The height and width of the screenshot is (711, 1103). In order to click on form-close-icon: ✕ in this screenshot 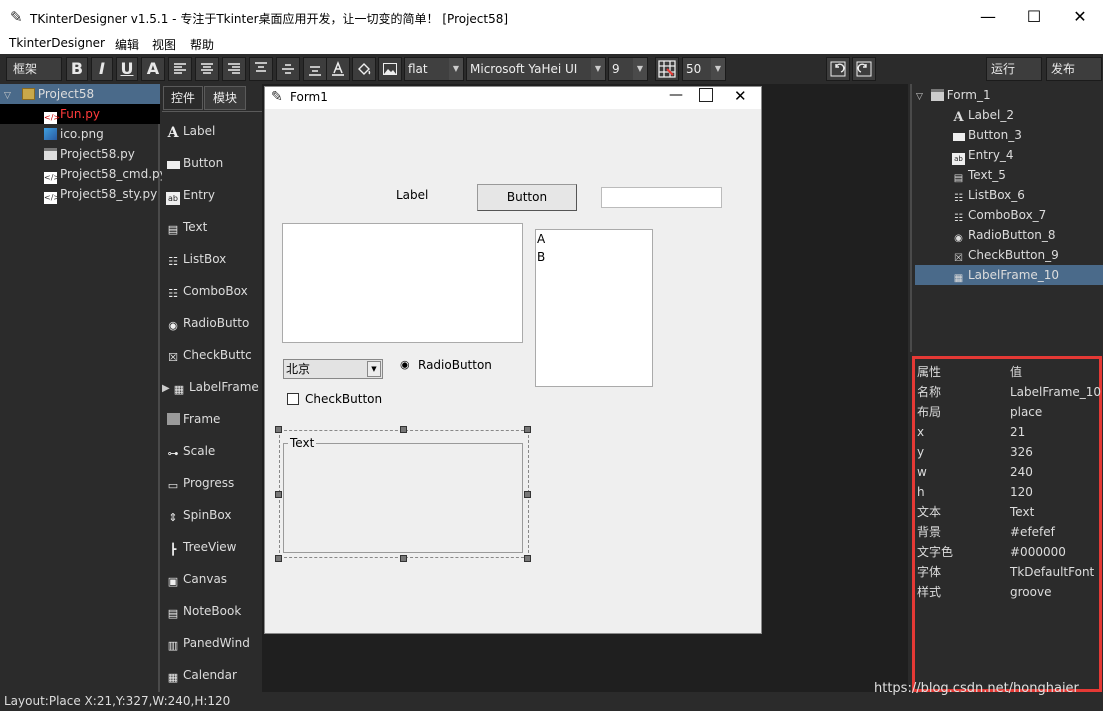, I will do `click(740, 96)`.